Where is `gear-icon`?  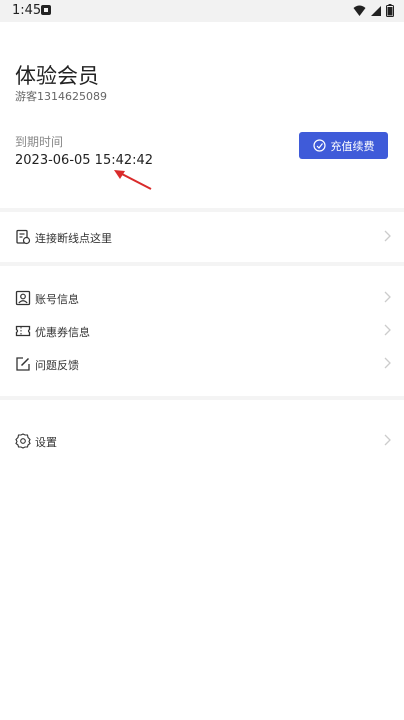 gear-icon is located at coordinates (23, 441).